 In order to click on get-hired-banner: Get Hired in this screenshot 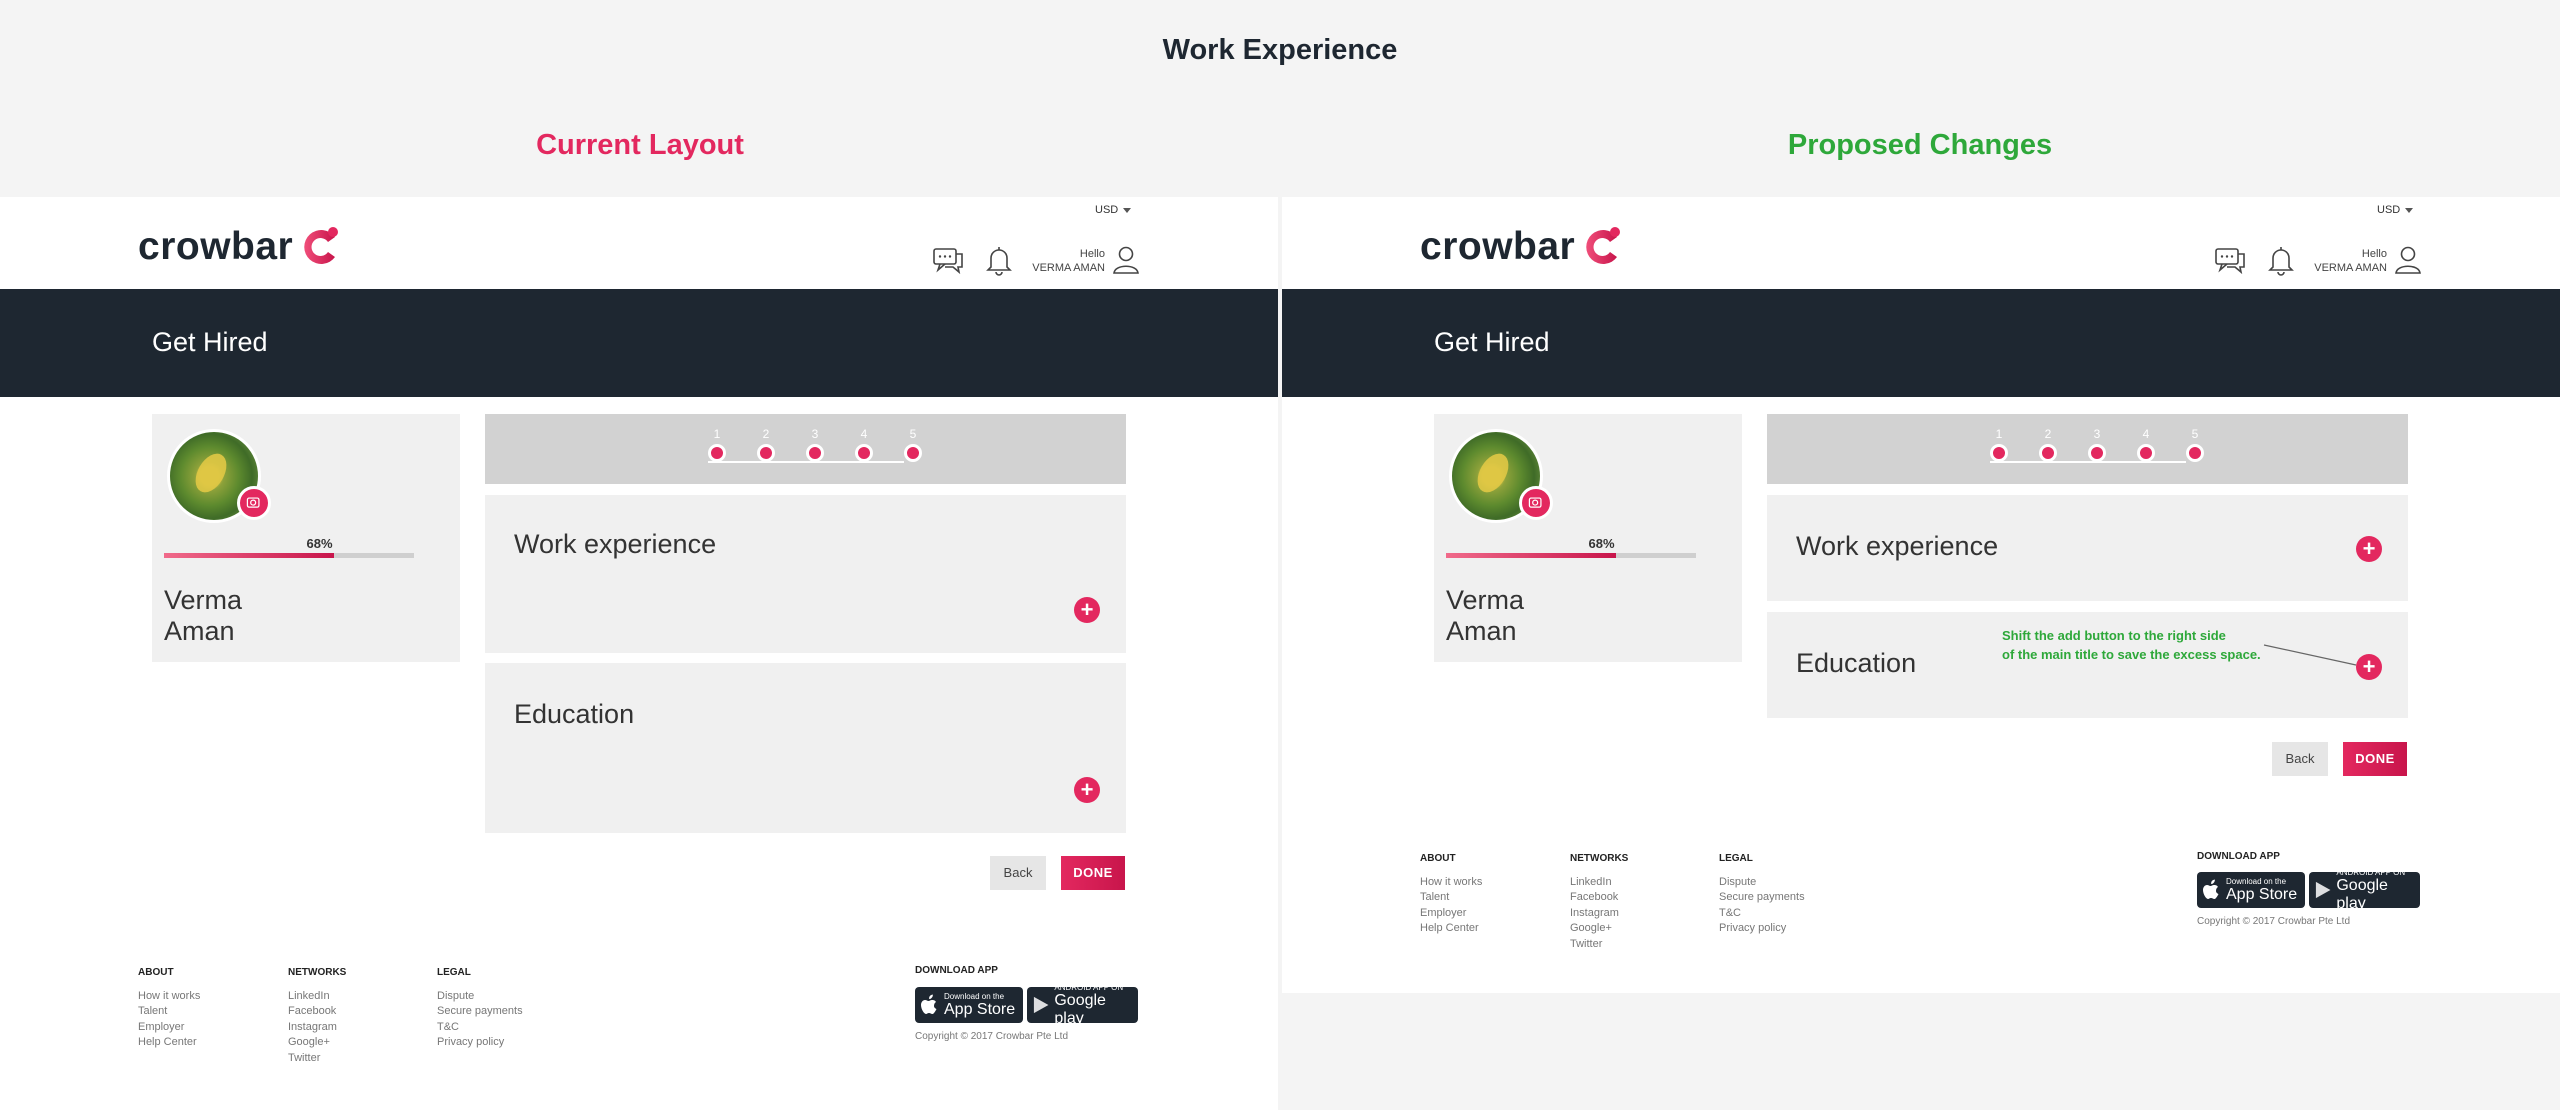, I will do `click(639, 343)`.